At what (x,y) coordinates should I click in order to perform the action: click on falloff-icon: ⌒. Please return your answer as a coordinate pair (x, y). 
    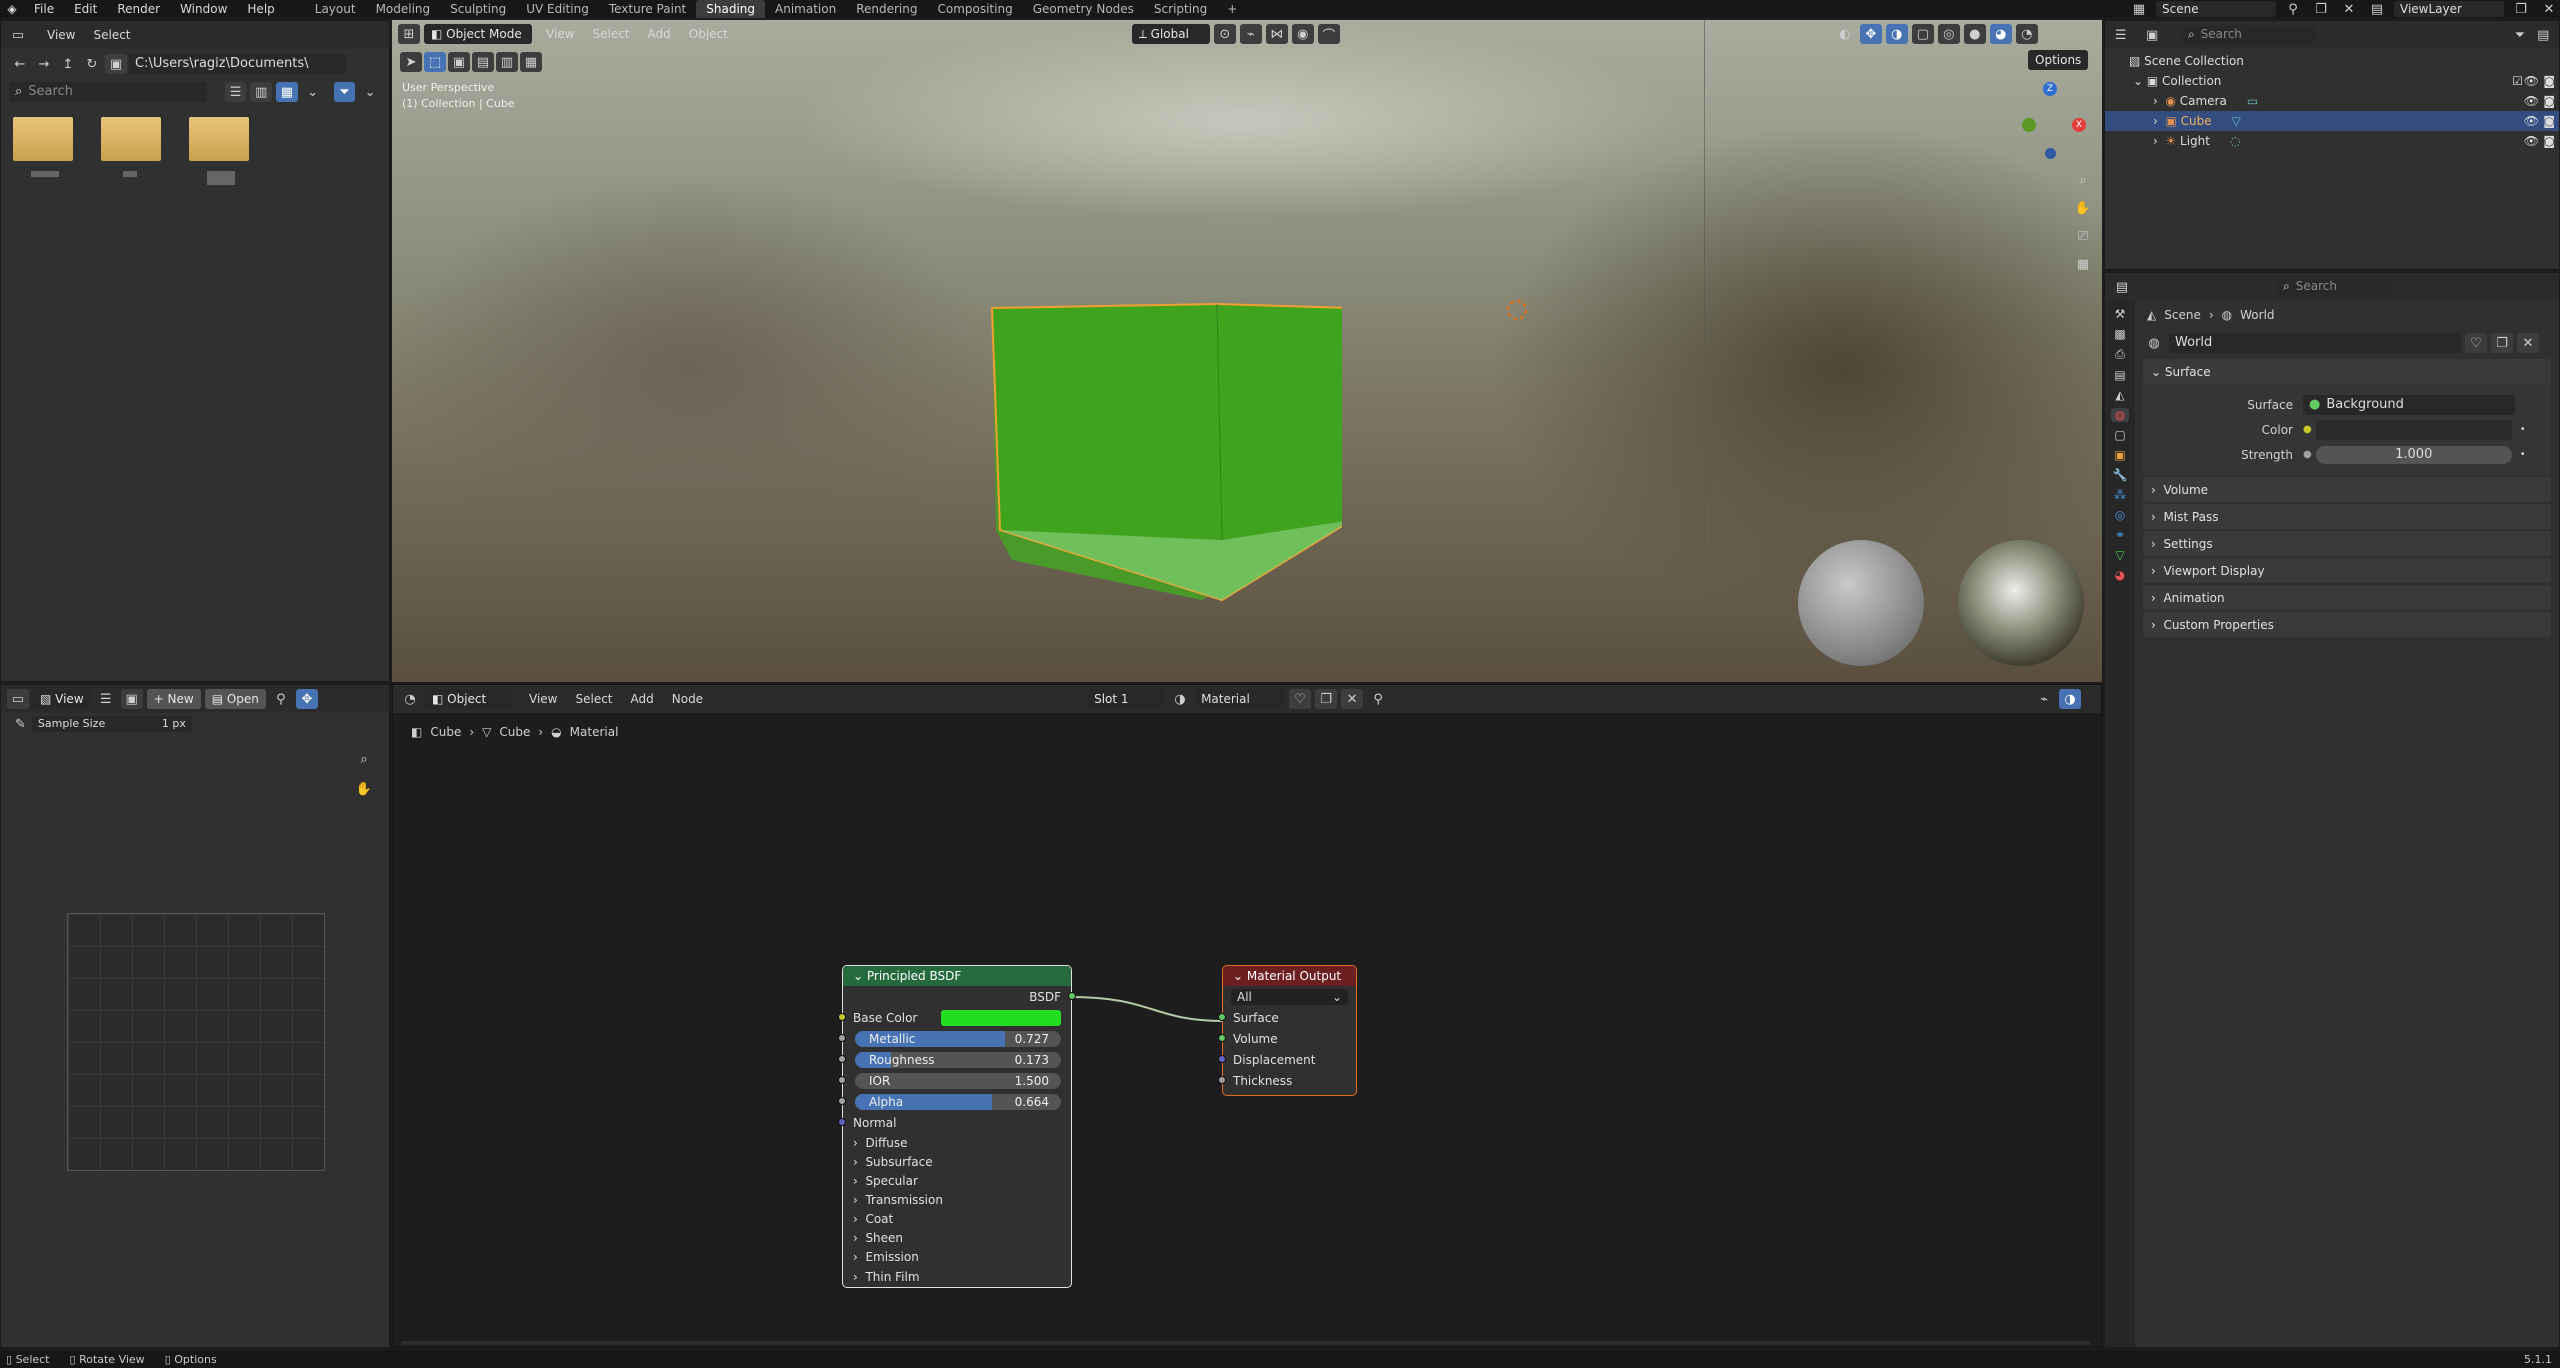
    Looking at the image, I should click on (1328, 34).